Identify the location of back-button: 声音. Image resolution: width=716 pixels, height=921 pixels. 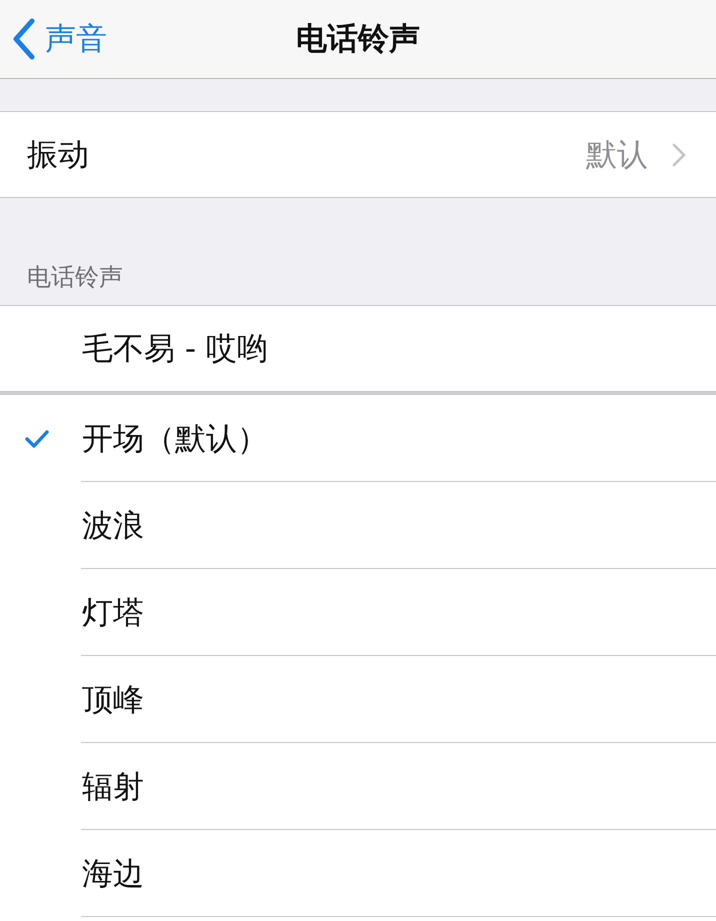
(53, 39).